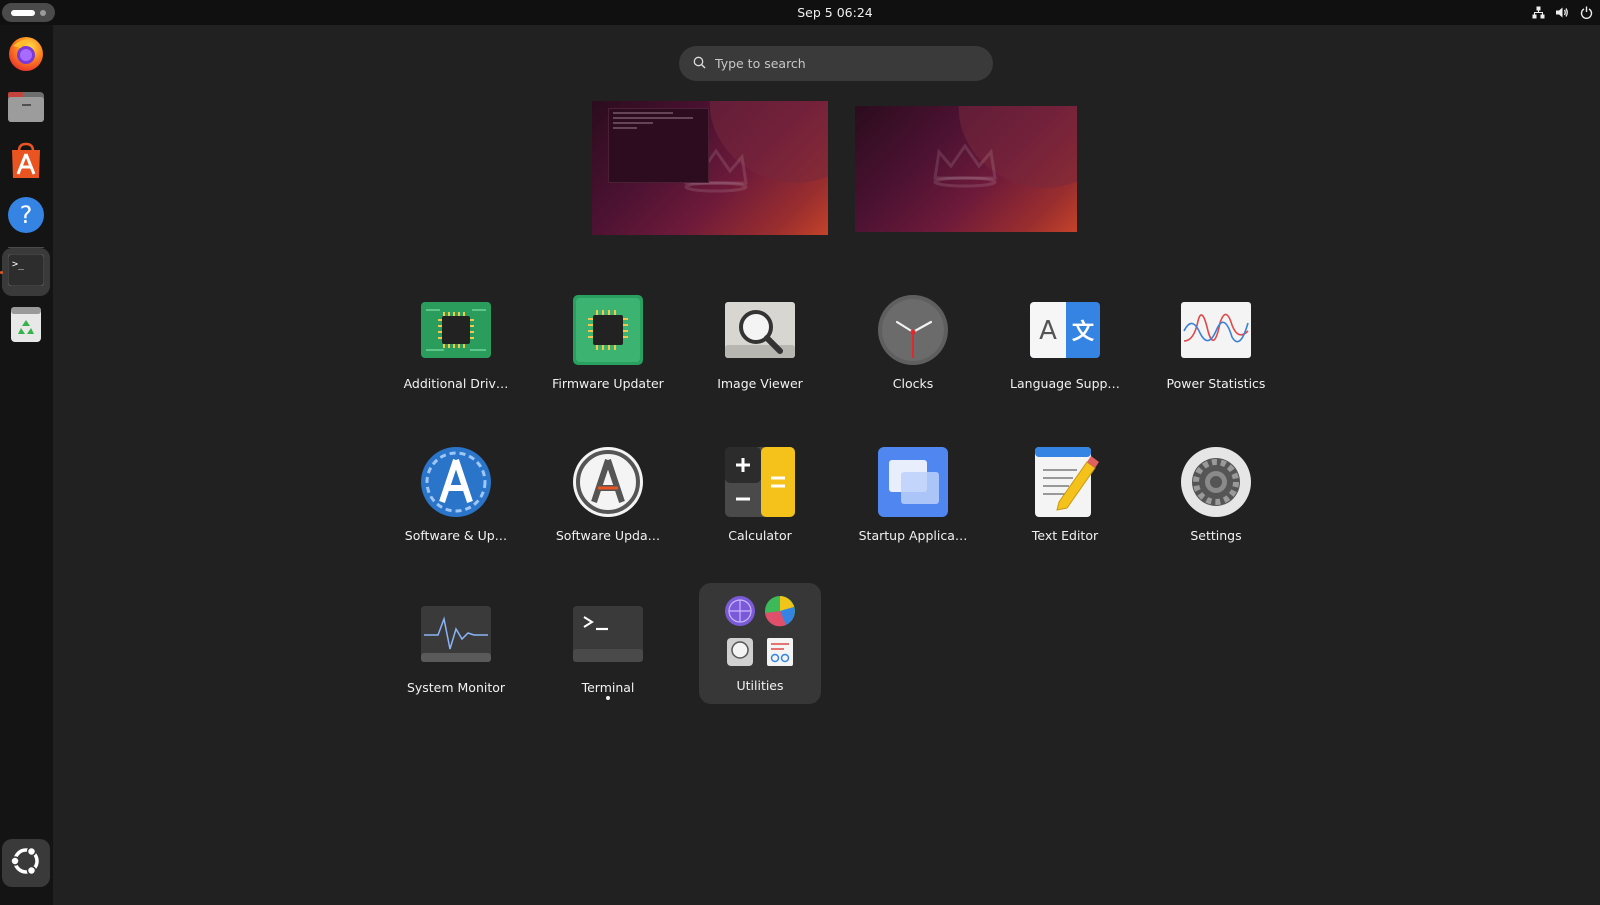  I want to click on calculator-icon, so click(760, 482).